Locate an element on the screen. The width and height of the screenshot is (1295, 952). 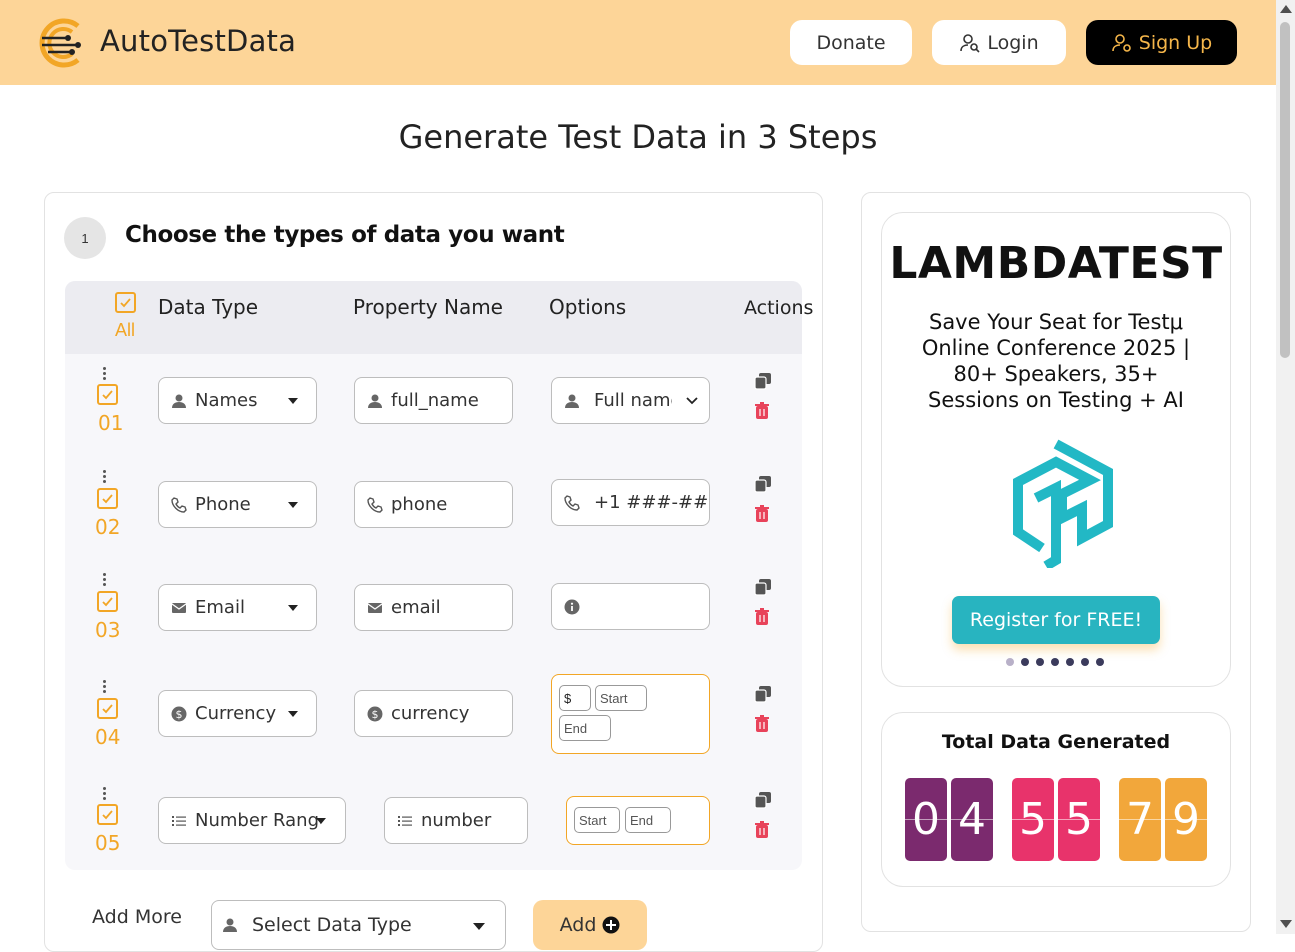
row-number: 05 is located at coordinates (108, 843).